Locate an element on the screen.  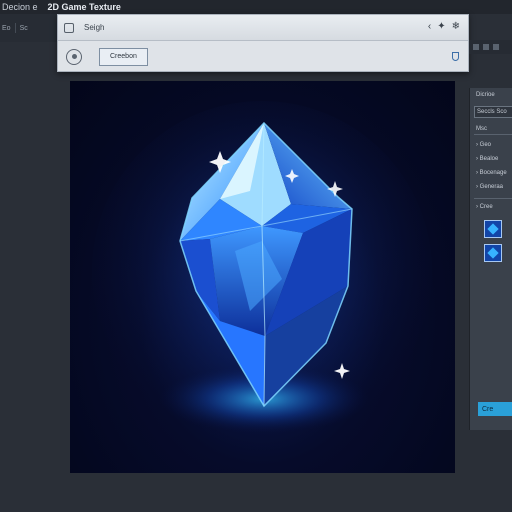
status-bar is located at coordinates (256, 500).